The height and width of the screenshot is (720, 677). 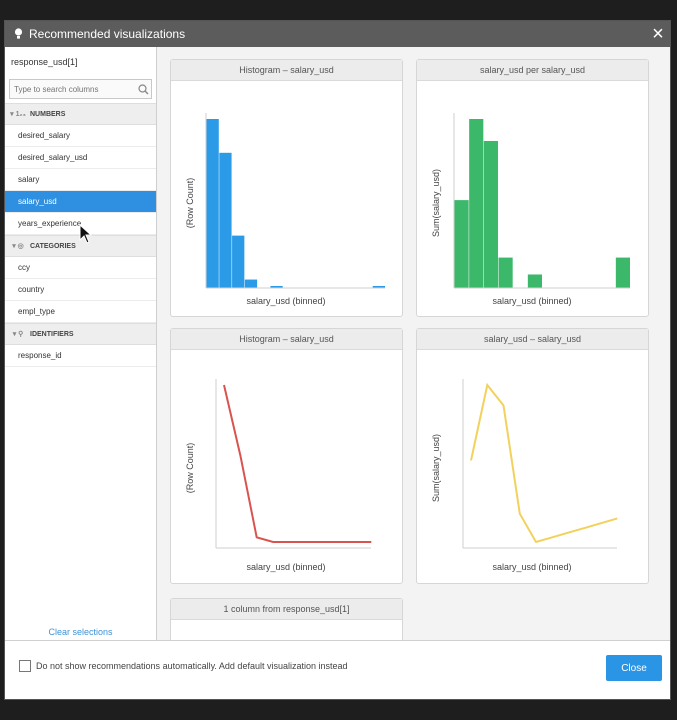 I want to click on column-item-salary-usd: salary_usd, so click(x=80, y=202).